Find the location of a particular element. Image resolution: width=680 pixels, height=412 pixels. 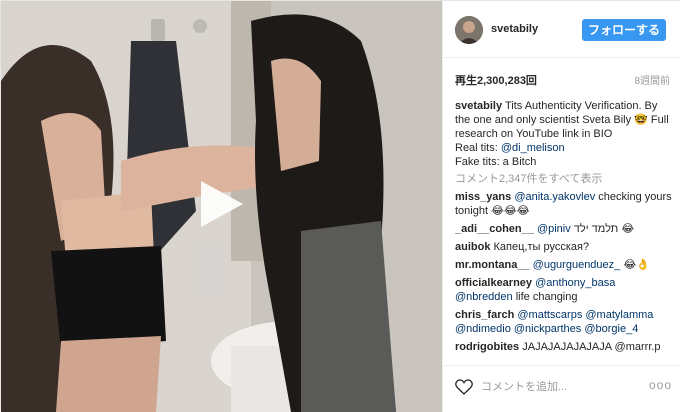

view-count: 再生2,300,283回 is located at coordinates (496, 81).